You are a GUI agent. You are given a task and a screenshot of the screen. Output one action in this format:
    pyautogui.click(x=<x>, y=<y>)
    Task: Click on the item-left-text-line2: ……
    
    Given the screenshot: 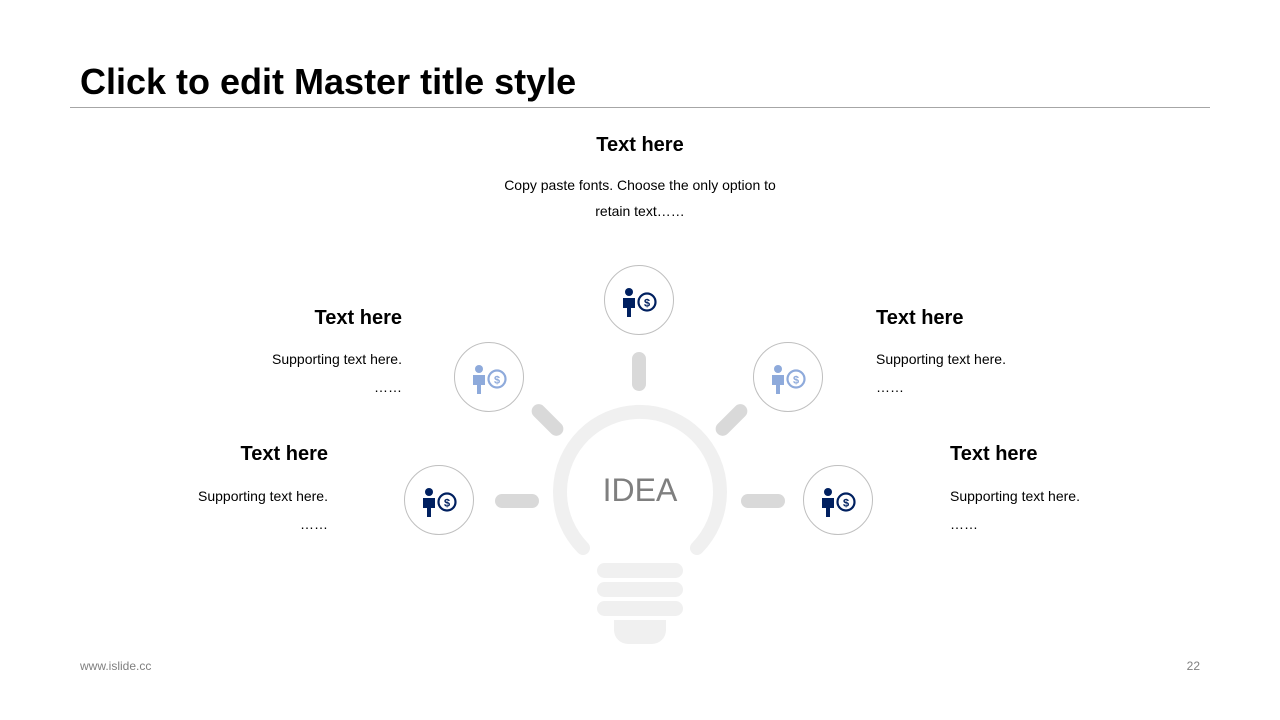 What is the action you would take?
    pyautogui.click(x=314, y=524)
    